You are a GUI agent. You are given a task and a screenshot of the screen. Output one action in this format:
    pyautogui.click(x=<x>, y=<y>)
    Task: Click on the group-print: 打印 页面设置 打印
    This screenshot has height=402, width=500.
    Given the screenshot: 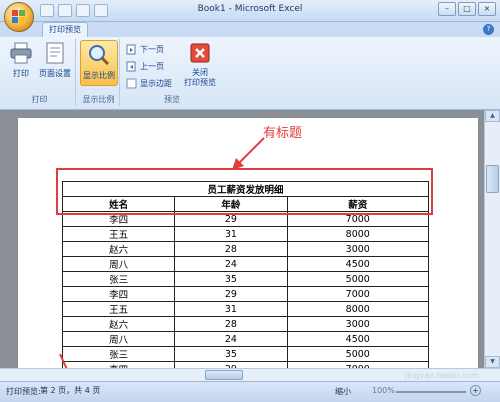 What is the action you would take?
    pyautogui.click(x=40, y=72)
    